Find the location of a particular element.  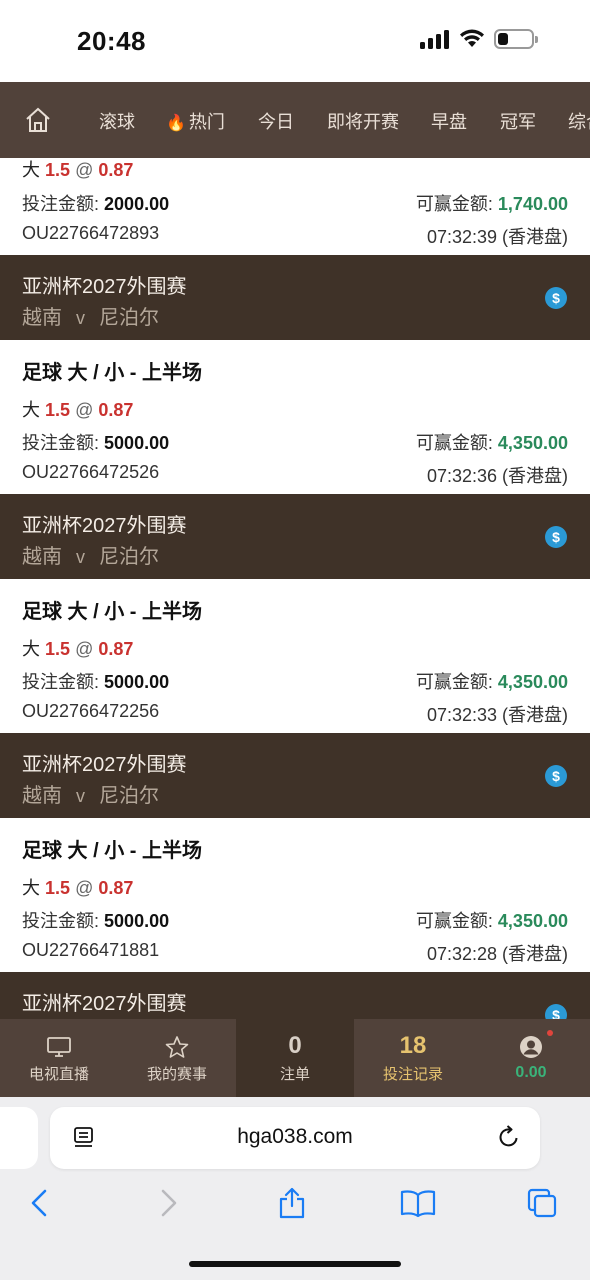

nav-item-early: 早盘 is located at coordinates (449, 121).